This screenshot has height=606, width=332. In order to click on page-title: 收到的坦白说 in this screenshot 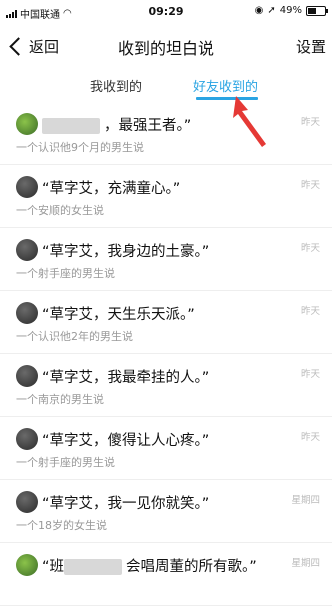, I will do `click(165, 48)`.